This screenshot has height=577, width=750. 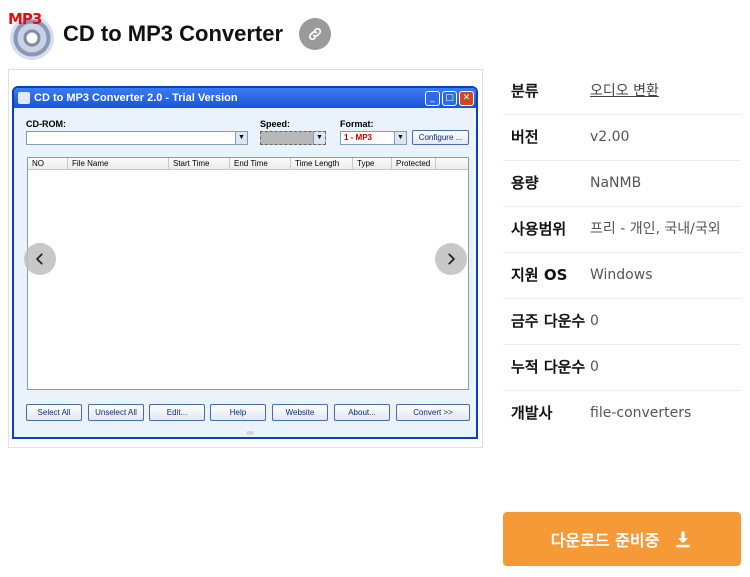 I want to click on app-window-icon, so click(x=24, y=98).